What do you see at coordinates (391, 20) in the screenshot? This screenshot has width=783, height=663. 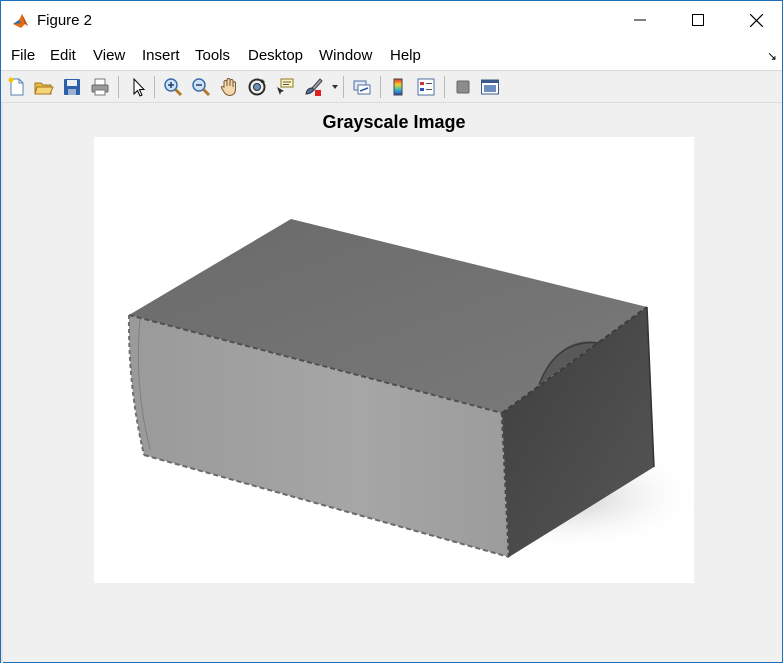 I see `title-bar: Figure 2` at bounding box center [391, 20].